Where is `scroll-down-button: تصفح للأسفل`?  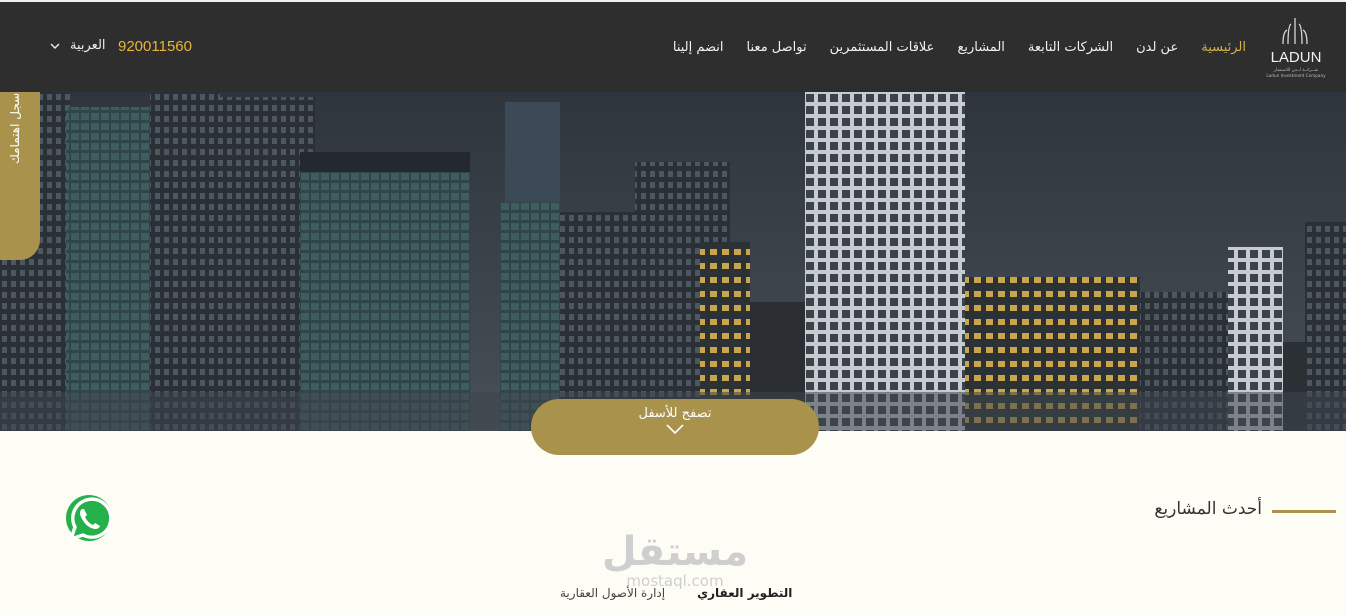 scroll-down-button: تصفح للأسفل is located at coordinates (675, 427).